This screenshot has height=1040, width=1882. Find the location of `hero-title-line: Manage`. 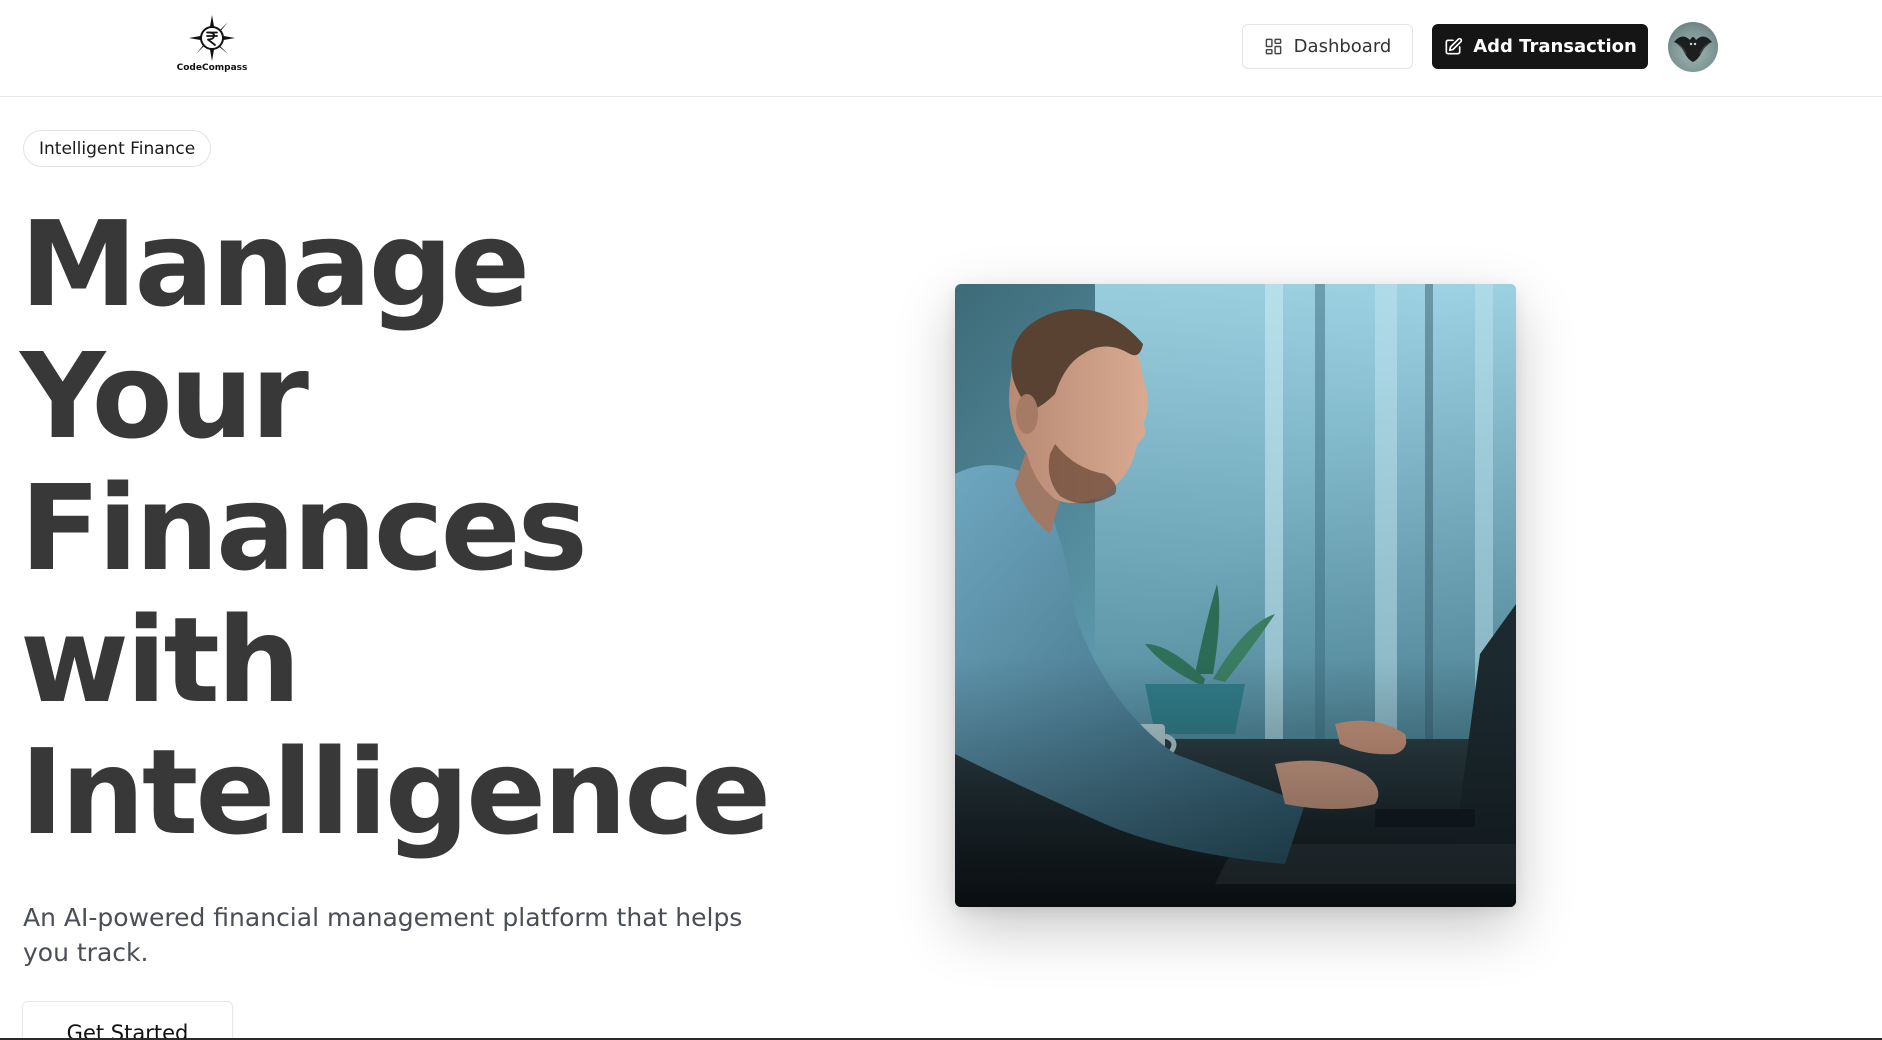

hero-title-line: Manage is located at coordinates (275, 264).